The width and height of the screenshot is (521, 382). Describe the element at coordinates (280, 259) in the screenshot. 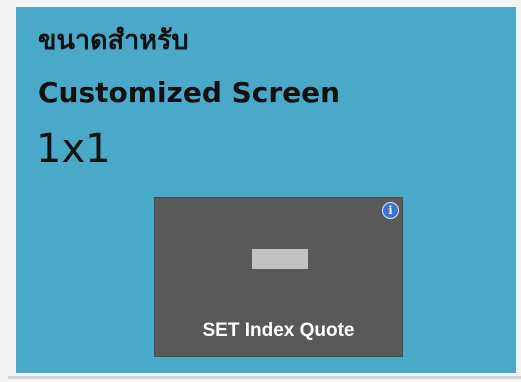

I see `widget-preview-placeholder` at that location.